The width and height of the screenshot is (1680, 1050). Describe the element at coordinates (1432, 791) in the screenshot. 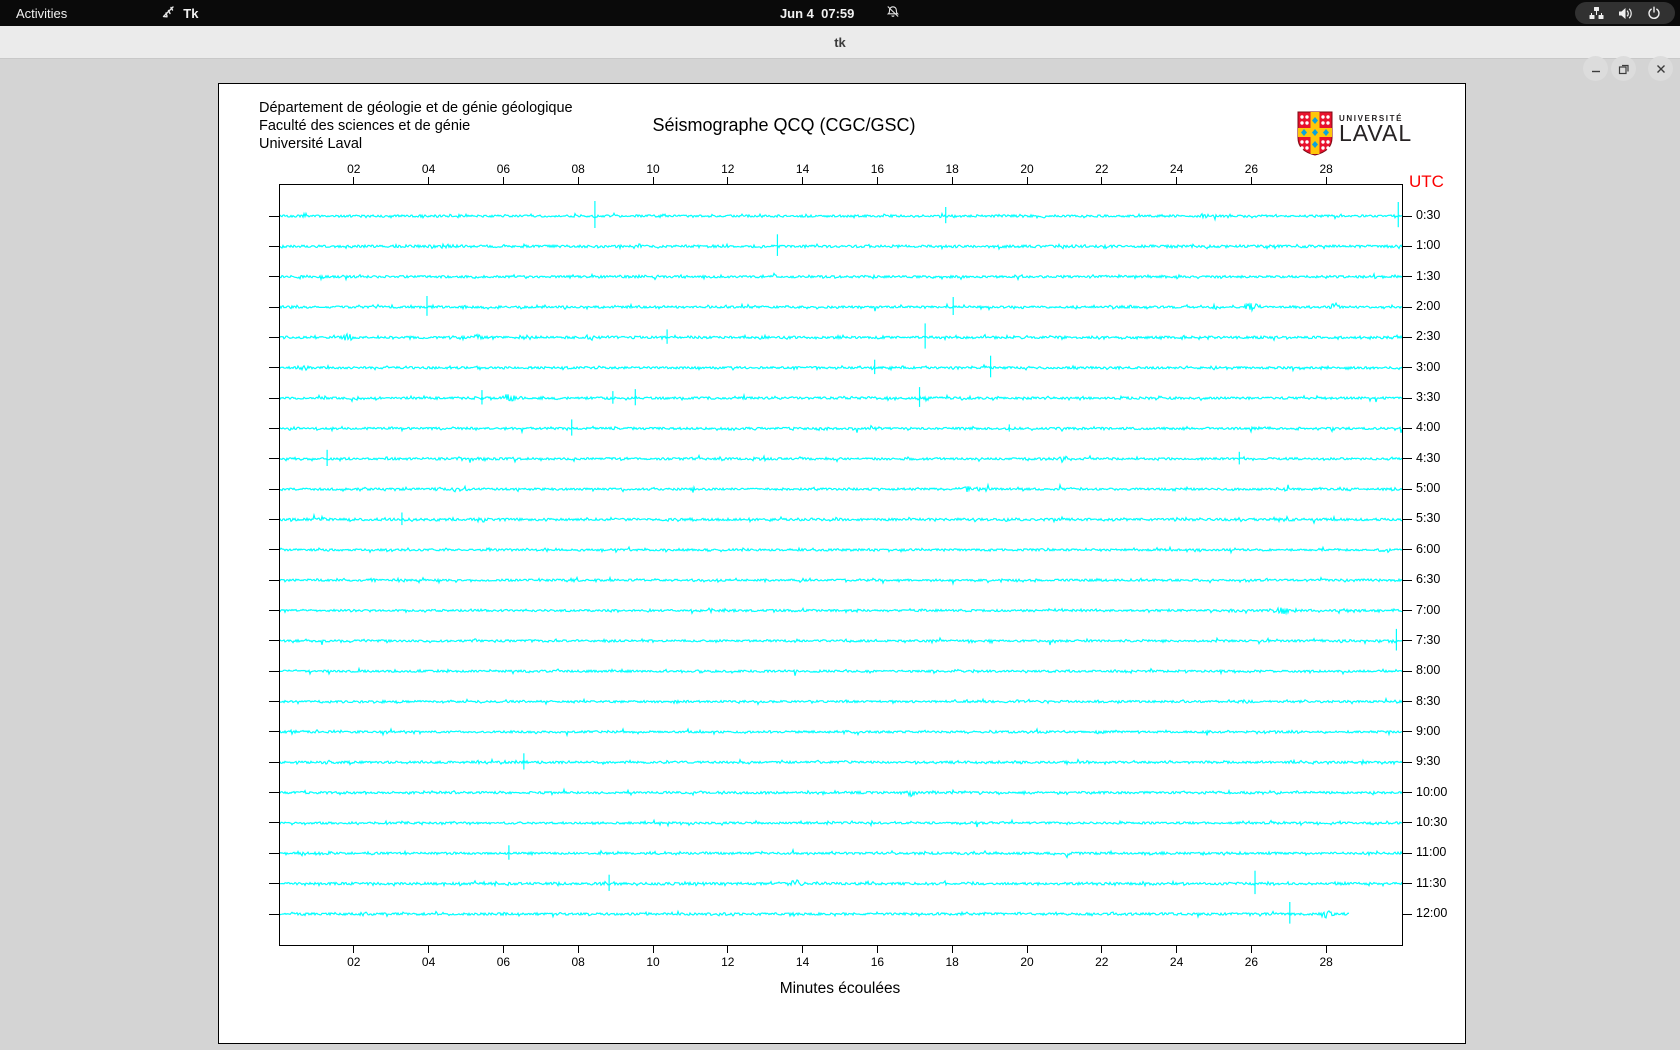

I see `utc-tick-label: 10:00` at that location.